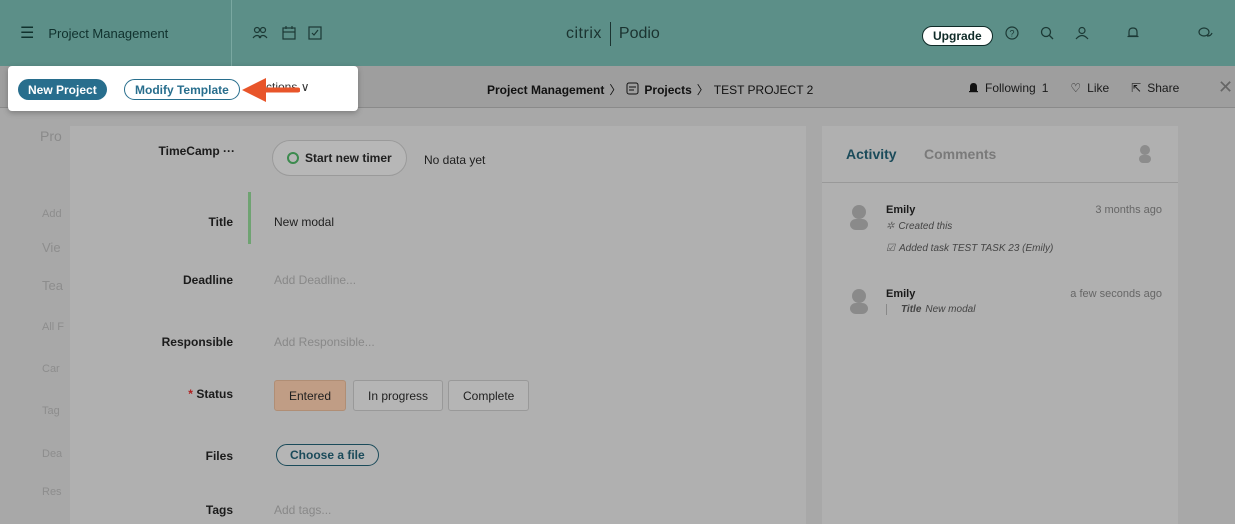  What do you see at coordinates (327, 455) in the screenshot?
I see `choose-file-button: Choose a file` at bounding box center [327, 455].